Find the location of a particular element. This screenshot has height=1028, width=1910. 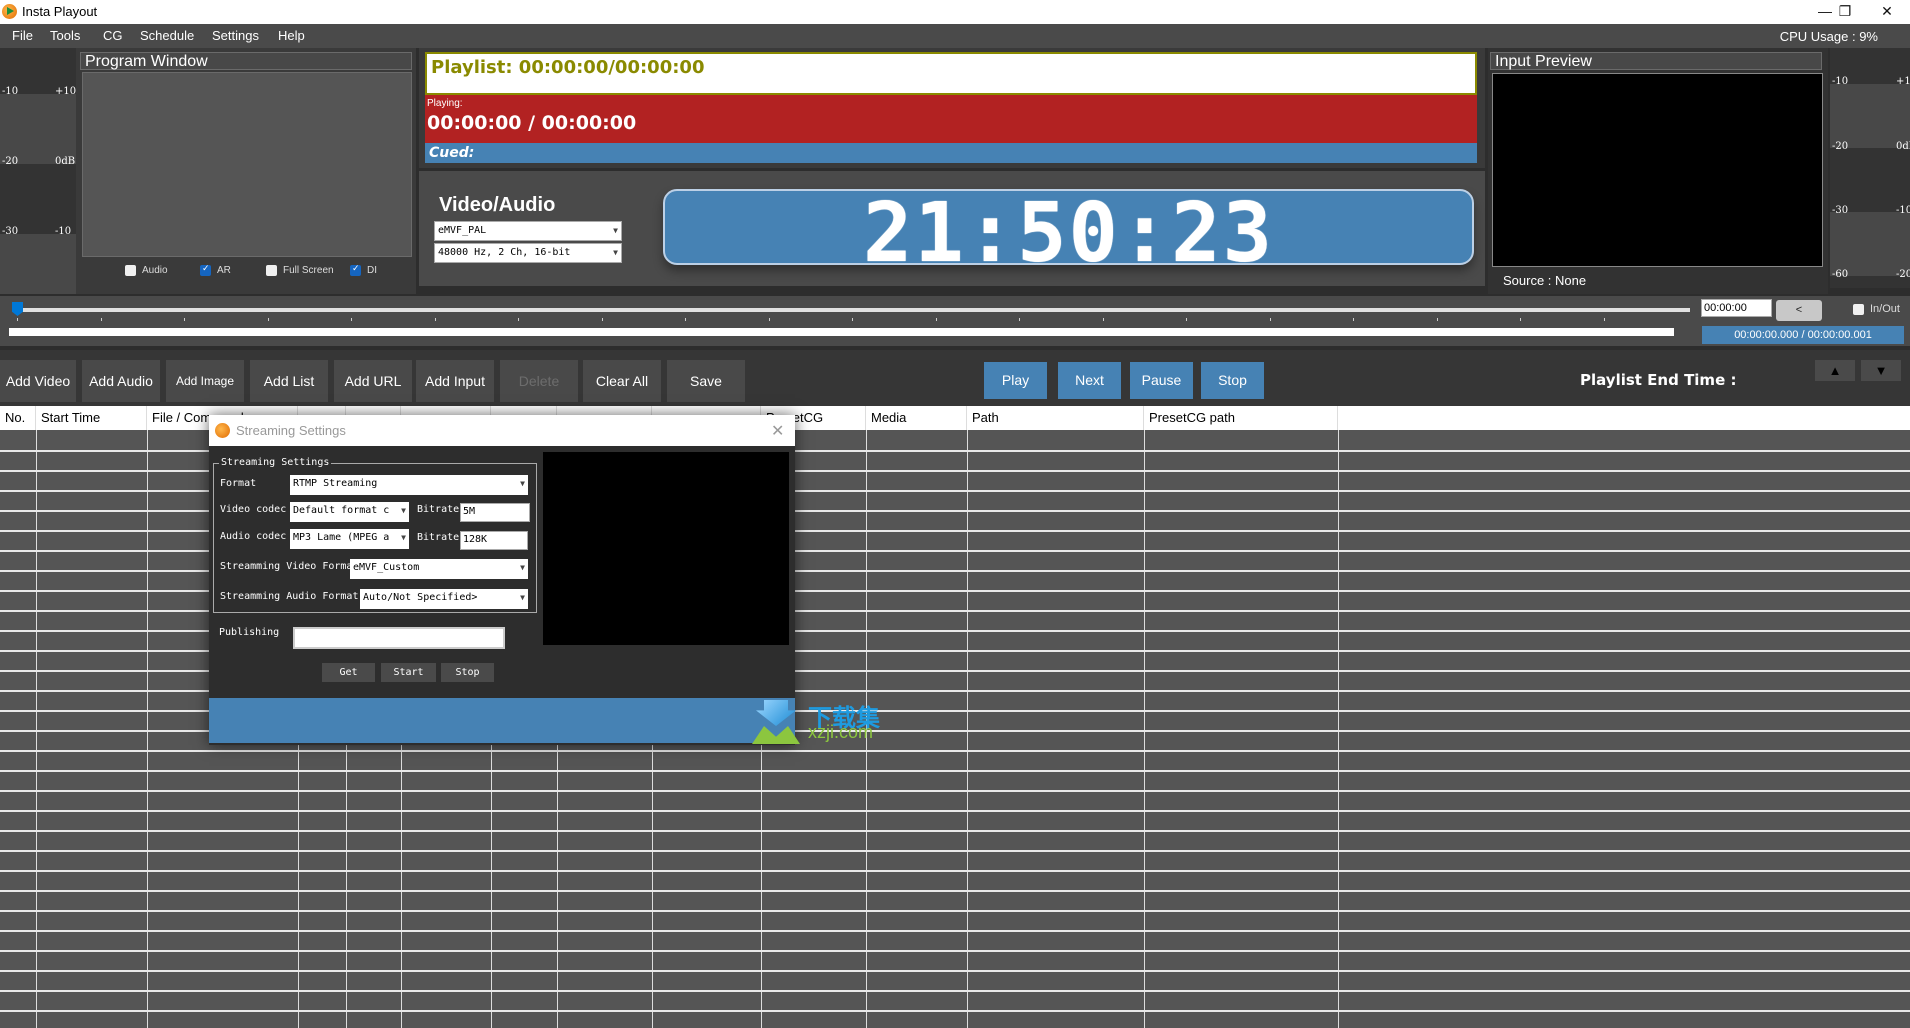

play-button: Play is located at coordinates (1015, 380).